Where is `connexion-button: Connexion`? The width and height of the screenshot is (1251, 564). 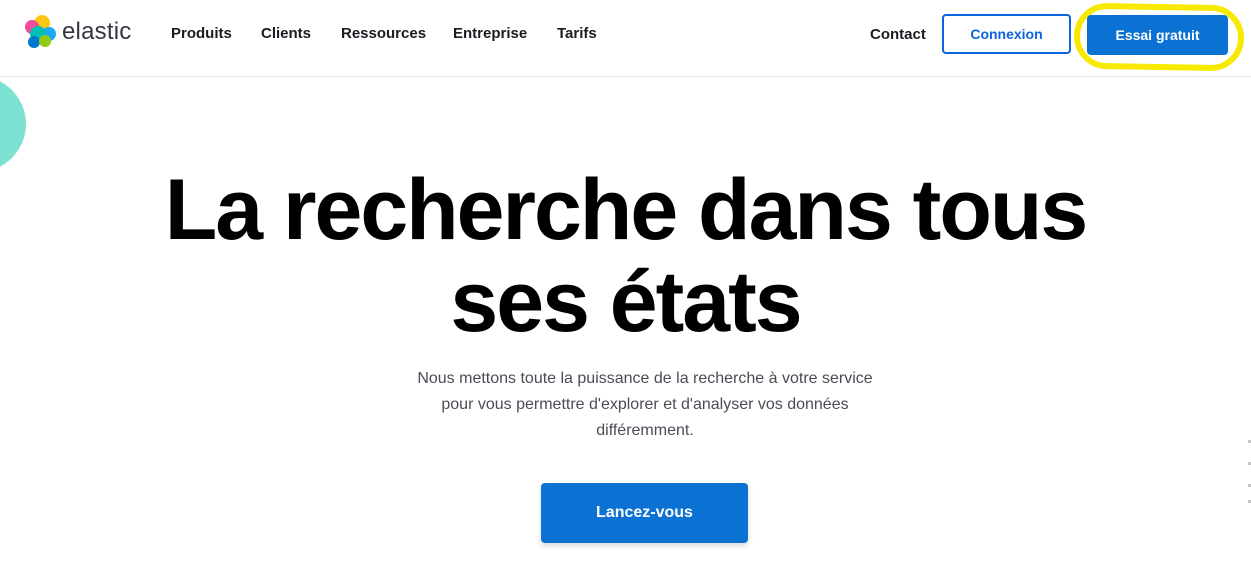
connexion-button: Connexion is located at coordinates (1006, 34).